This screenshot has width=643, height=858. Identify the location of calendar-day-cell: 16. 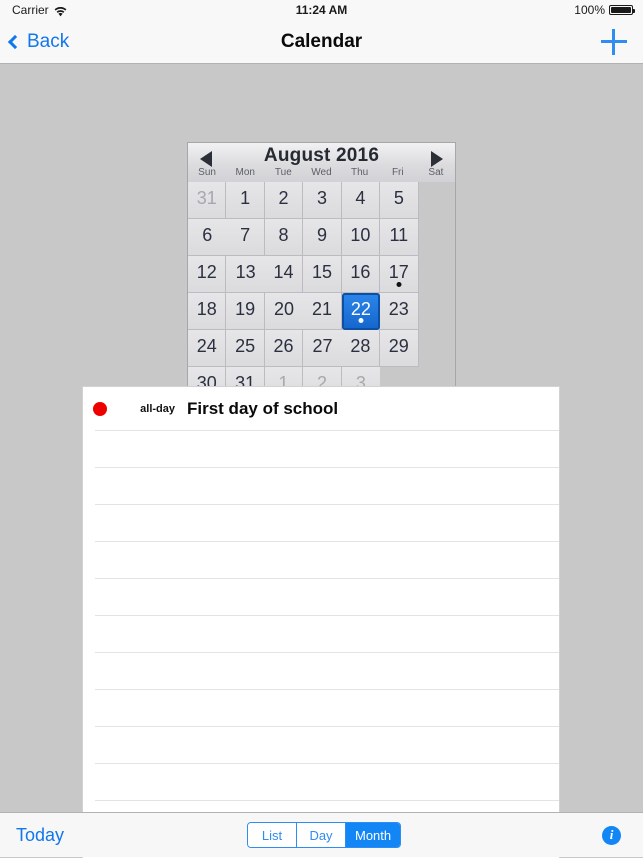
(361, 274).